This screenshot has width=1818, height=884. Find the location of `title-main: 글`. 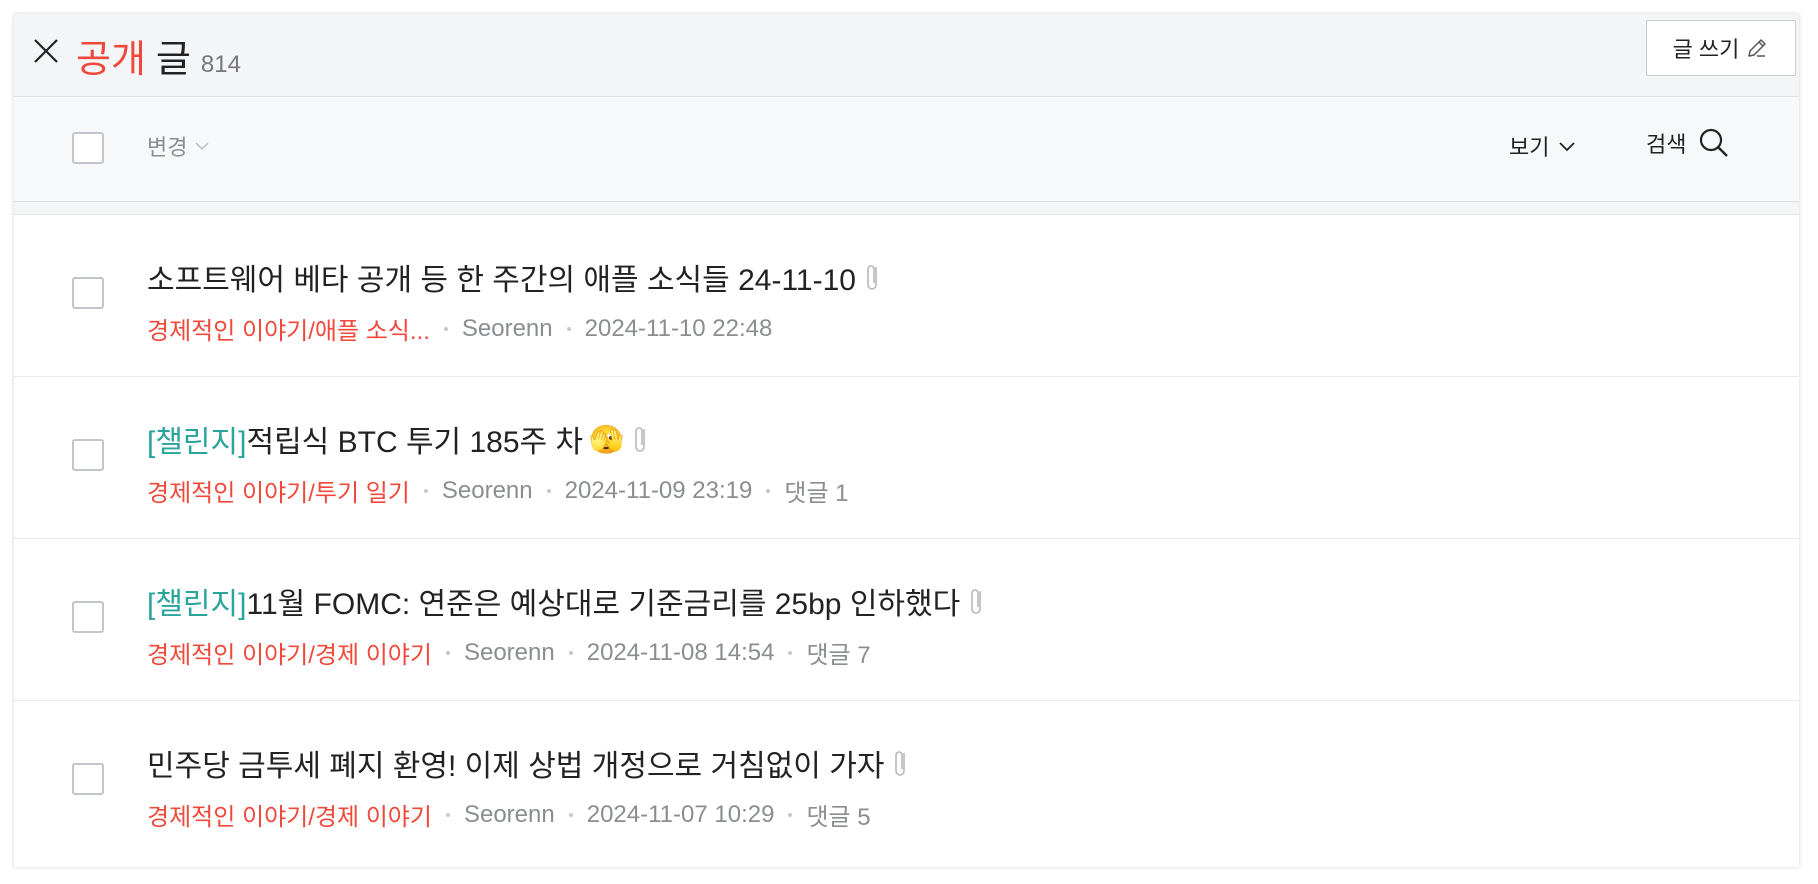

title-main: 글 is located at coordinates (173, 60).